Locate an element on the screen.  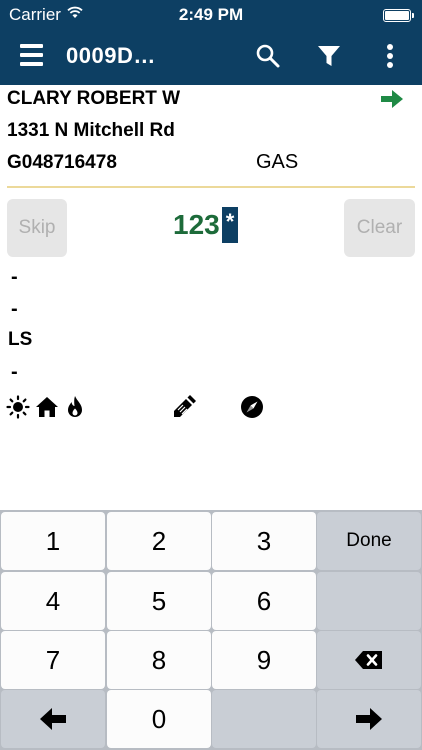
menu-button is located at coordinates (31, 55).